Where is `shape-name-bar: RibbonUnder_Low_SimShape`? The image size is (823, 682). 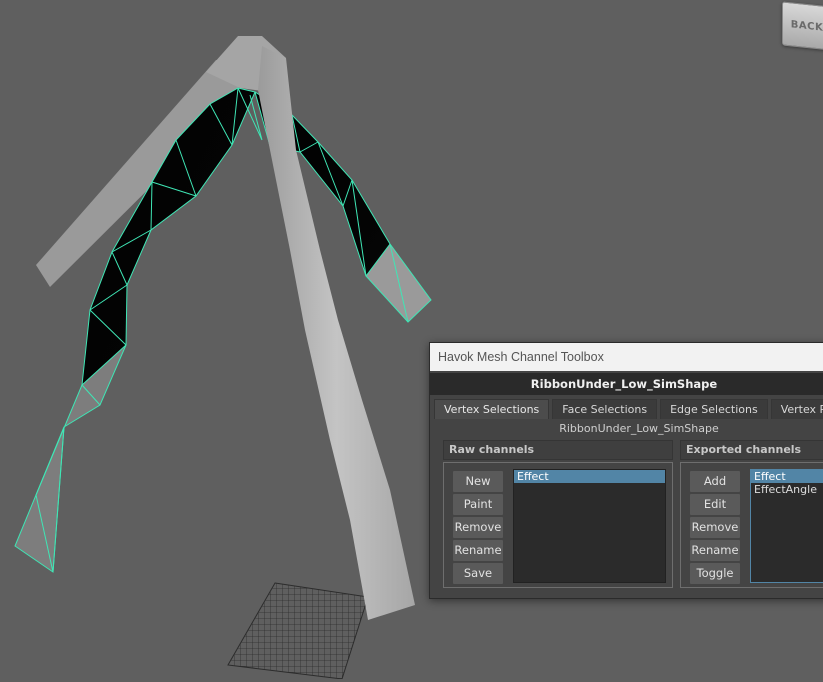 shape-name-bar: RibbonUnder_Low_SimShape is located at coordinates (626, 384).